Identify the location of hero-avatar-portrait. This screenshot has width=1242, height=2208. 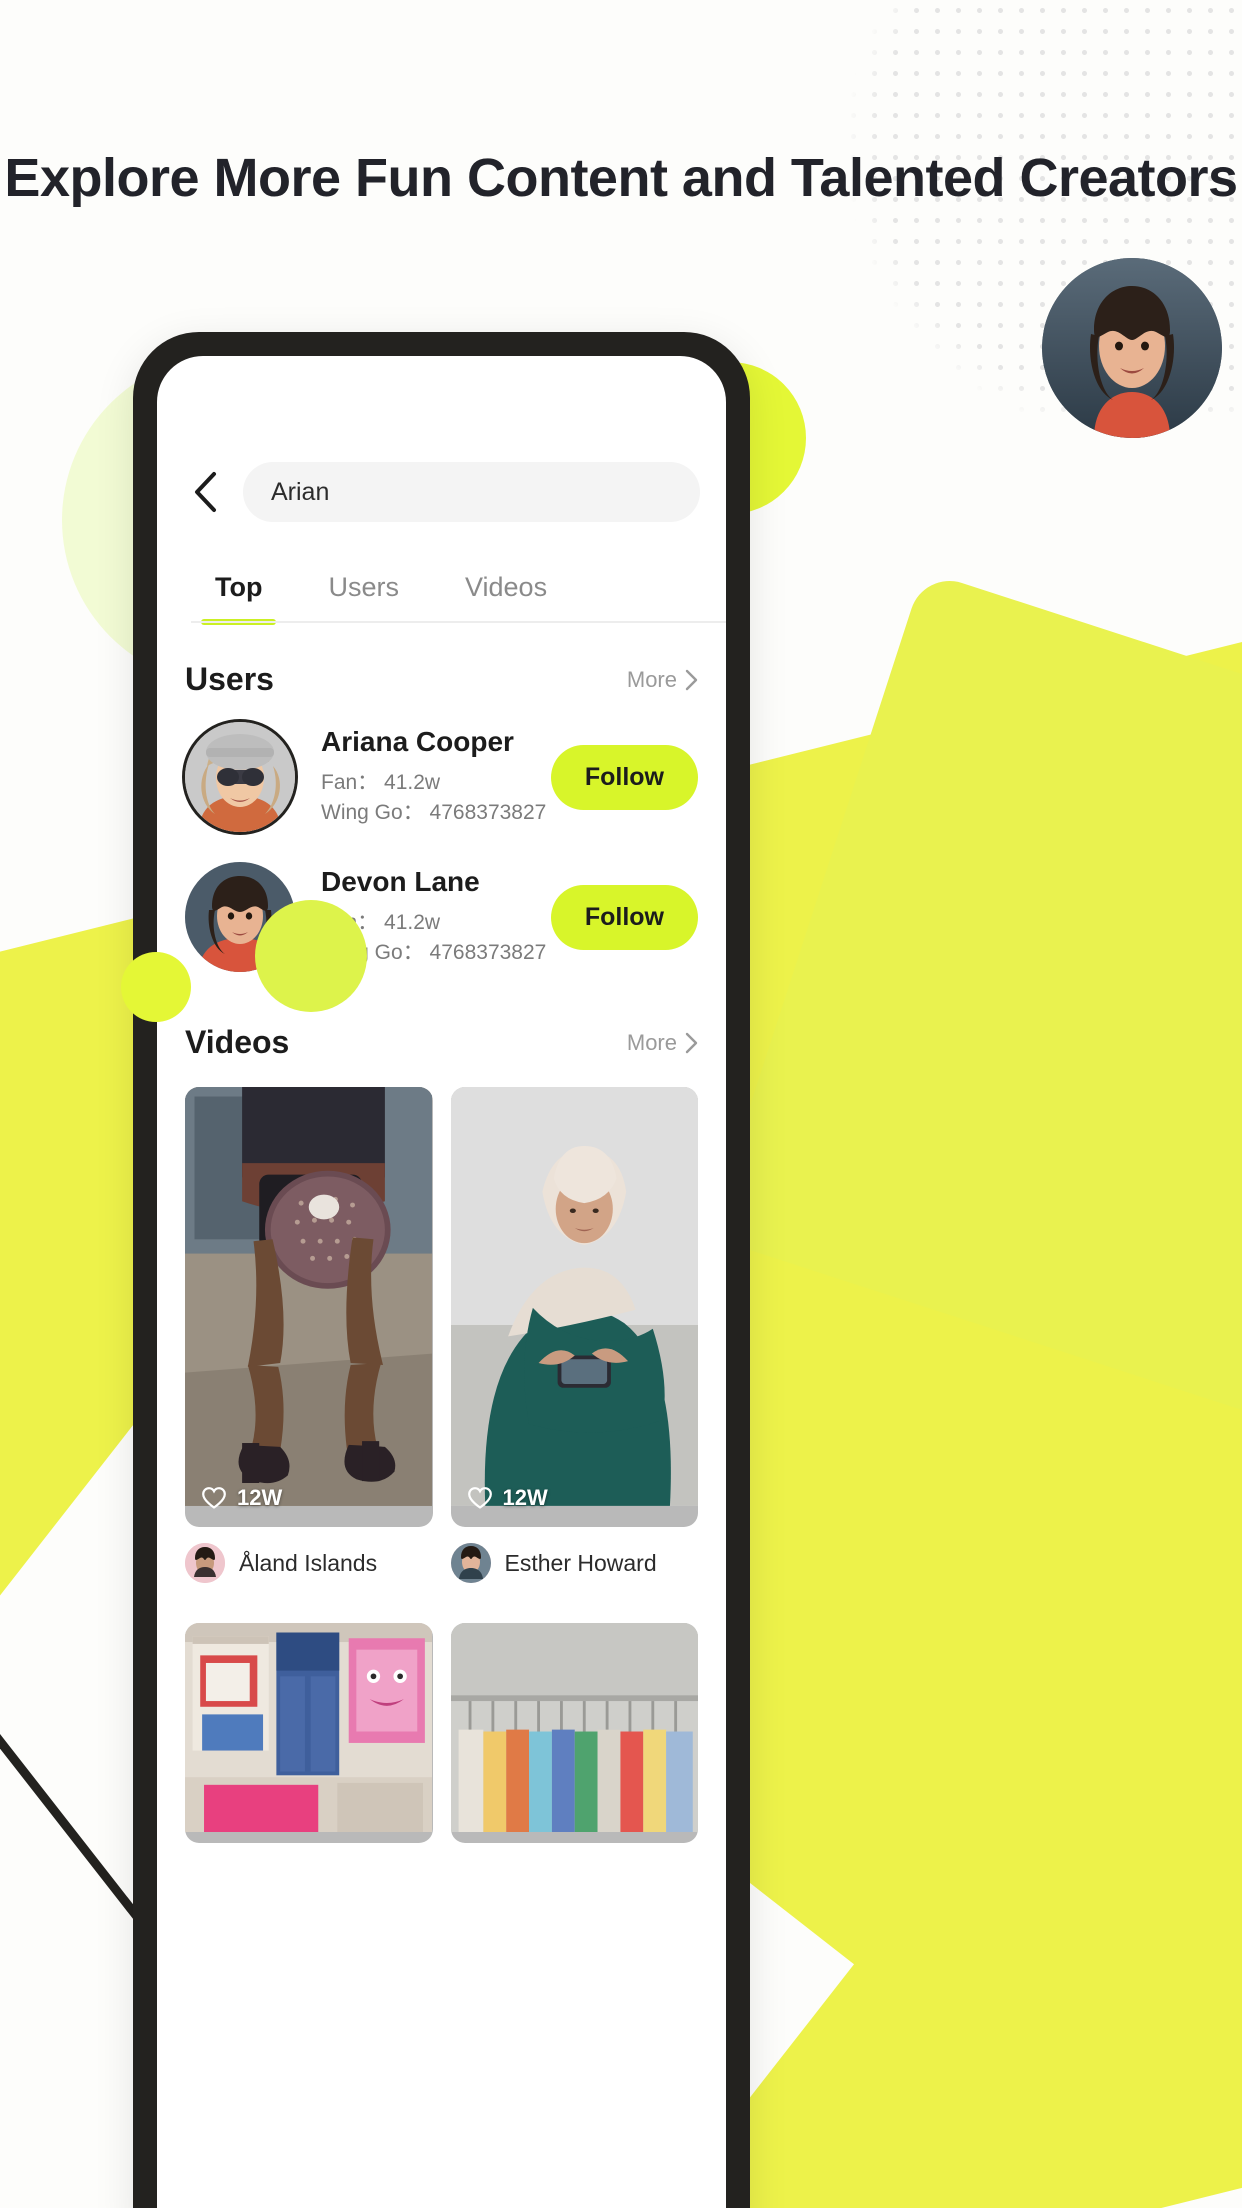
(1132, 348).